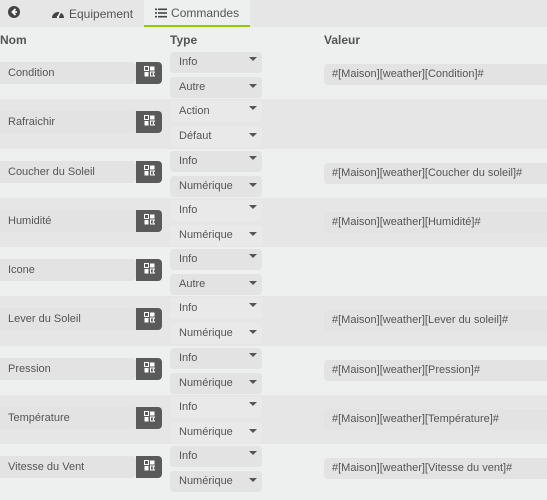 The height and width of the screenshot is (500, 547). I want to click on command-value-input: #[Maison][weather][Pression]#, so click(435, 370).